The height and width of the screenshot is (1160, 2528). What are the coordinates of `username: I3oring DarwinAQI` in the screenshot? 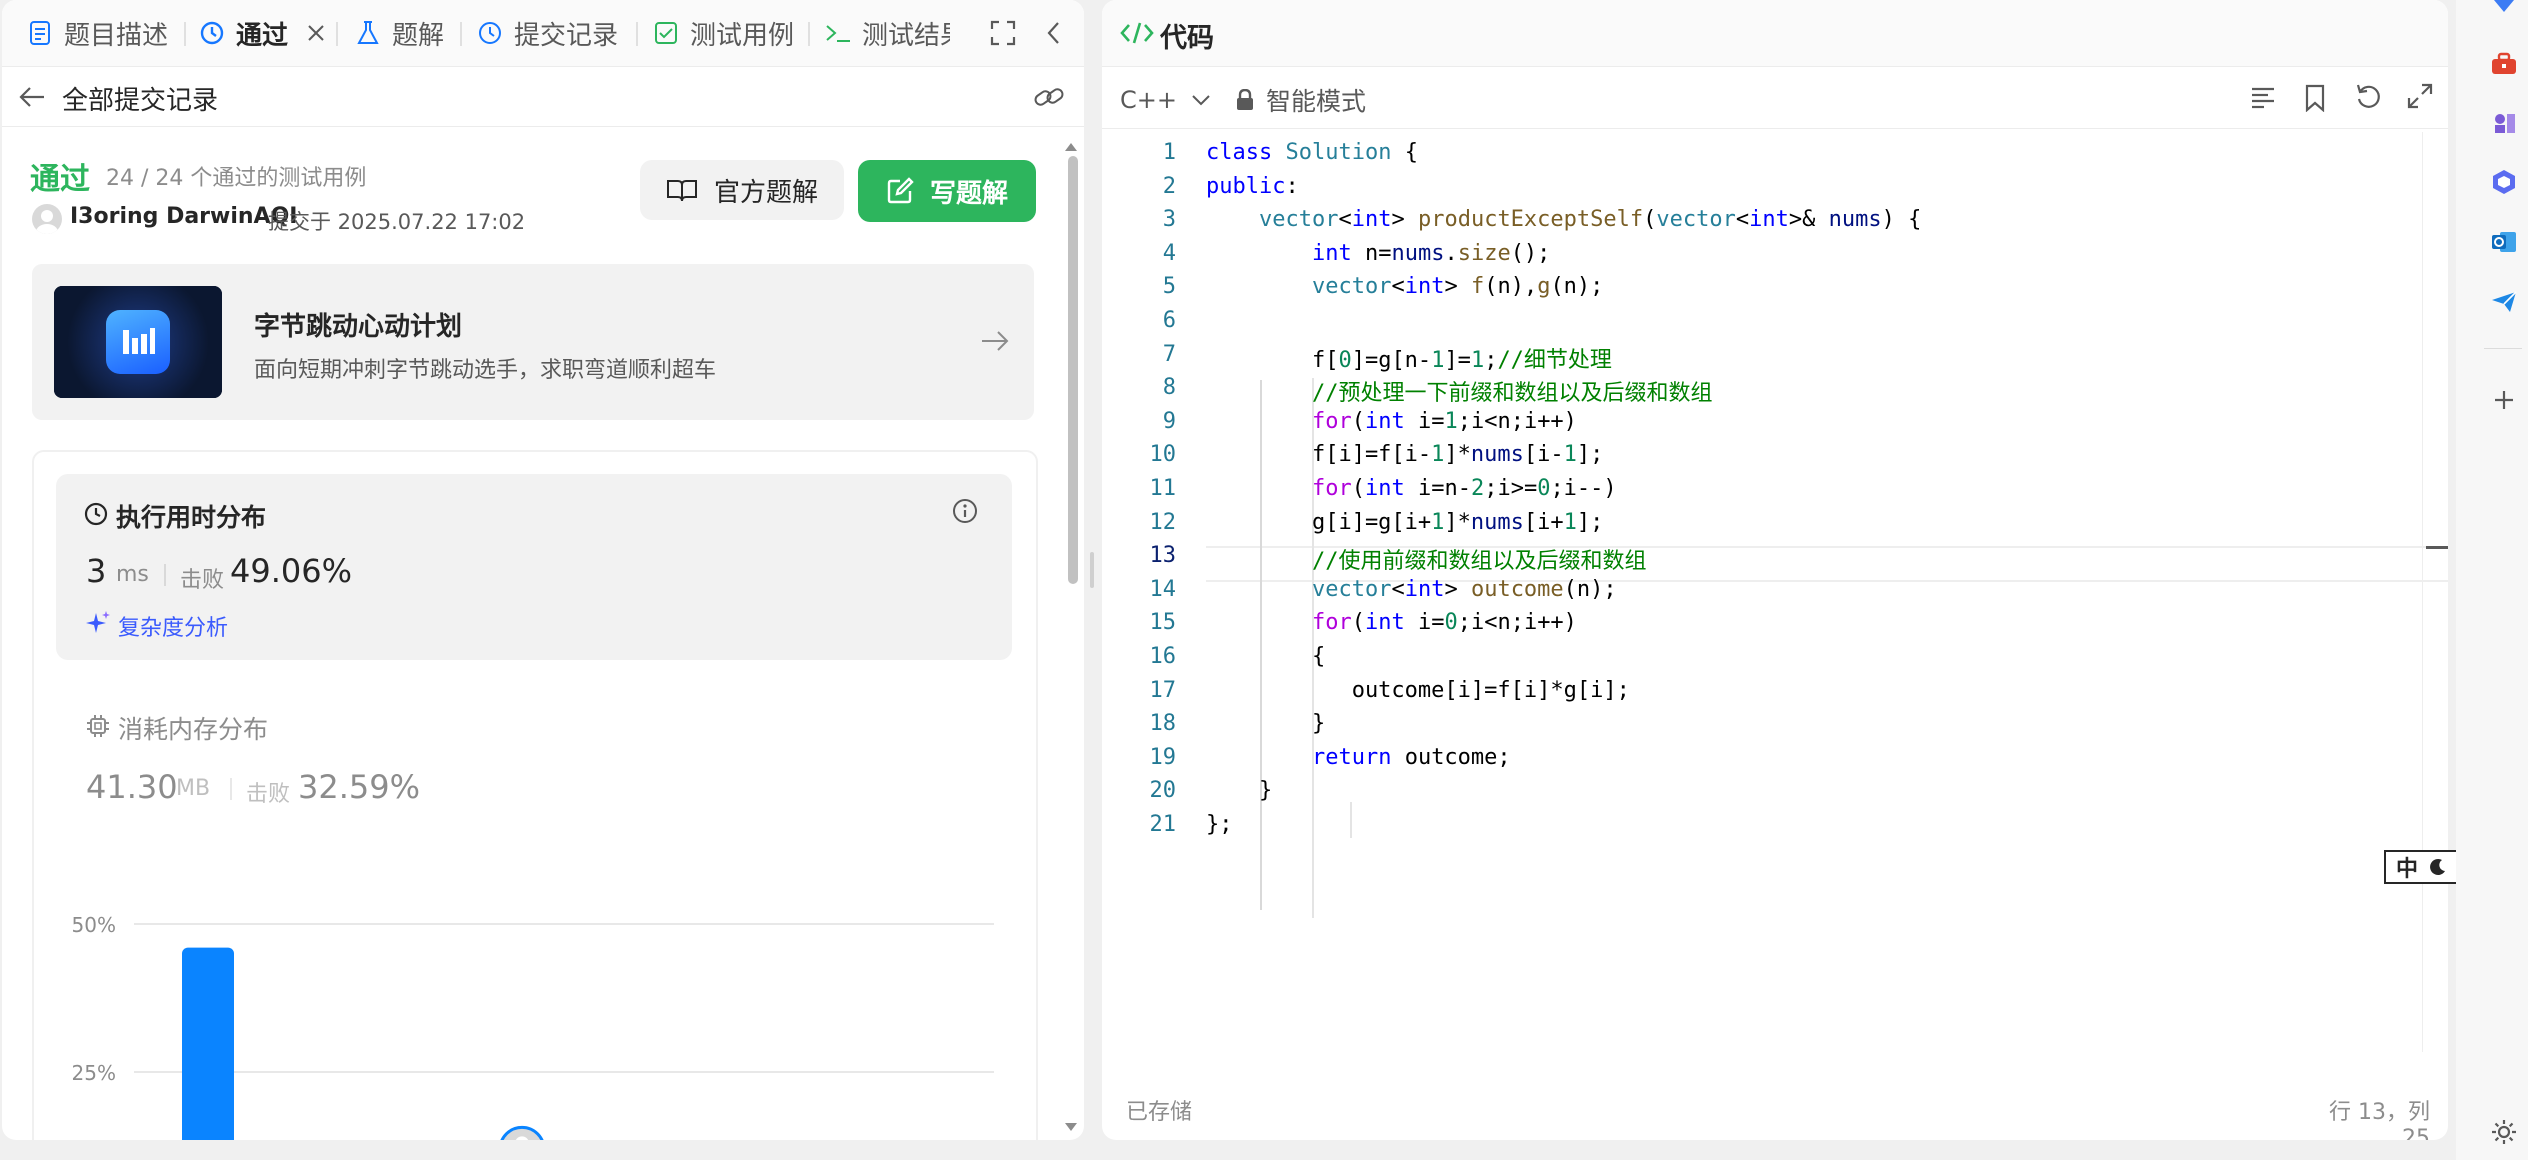 It's located at (183, 216).